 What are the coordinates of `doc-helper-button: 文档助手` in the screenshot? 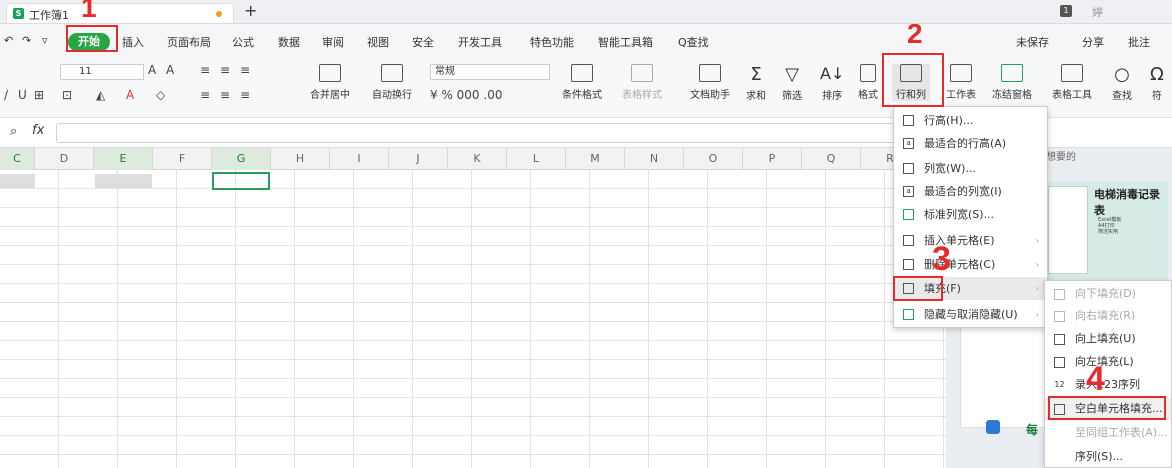 It's located at (710, 82).